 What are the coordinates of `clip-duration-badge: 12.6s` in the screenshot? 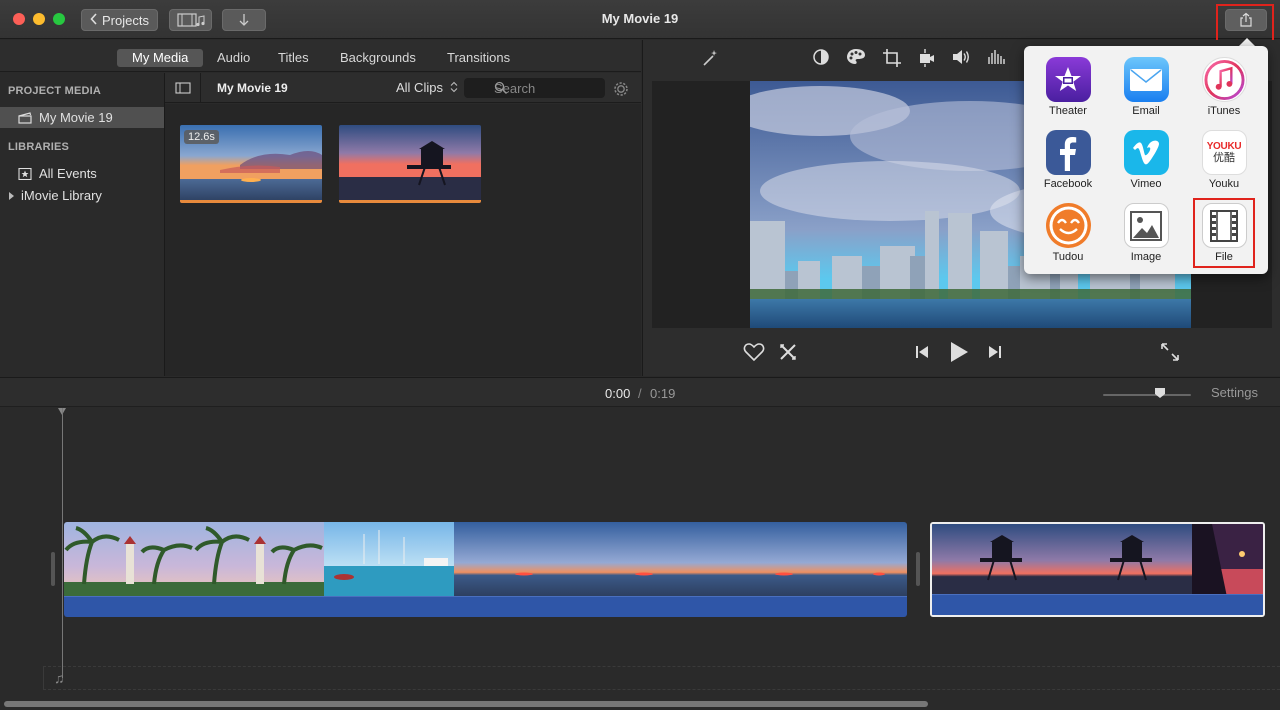 It's located at (201, 137).